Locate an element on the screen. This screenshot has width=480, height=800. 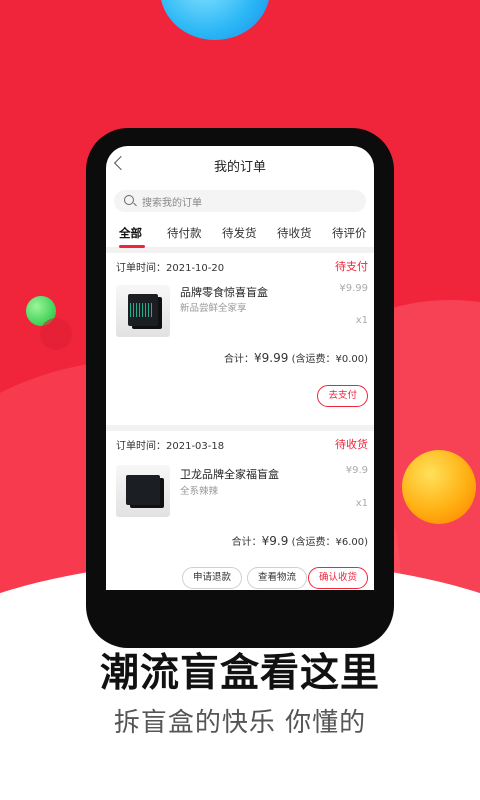
tab-pending-payment: 待付款 is located at coordinates (184, 233).